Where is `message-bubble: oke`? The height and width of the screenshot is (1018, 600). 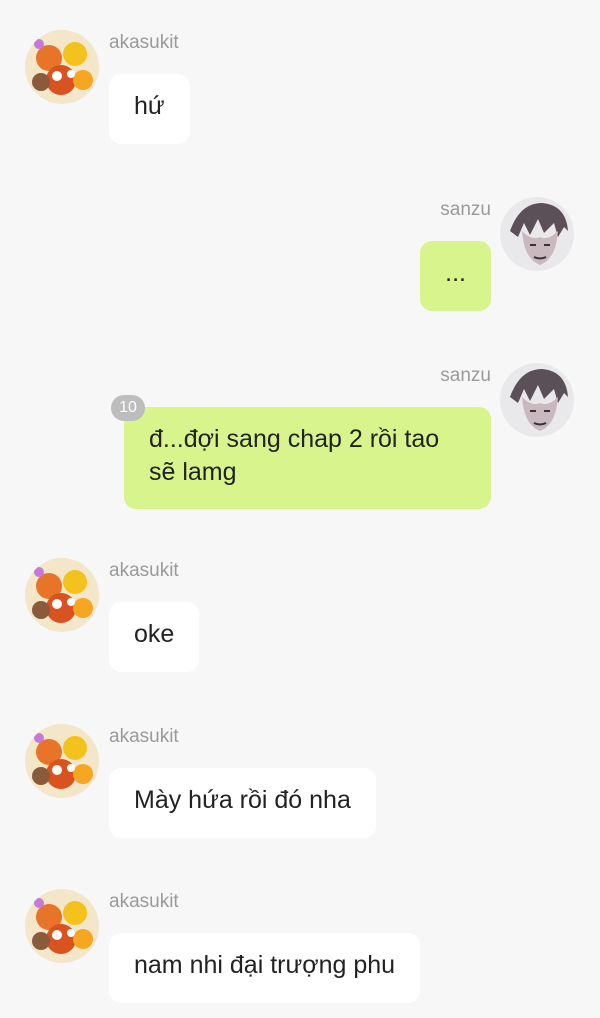 message-bubble: oke is located at coordinates (154, 637).